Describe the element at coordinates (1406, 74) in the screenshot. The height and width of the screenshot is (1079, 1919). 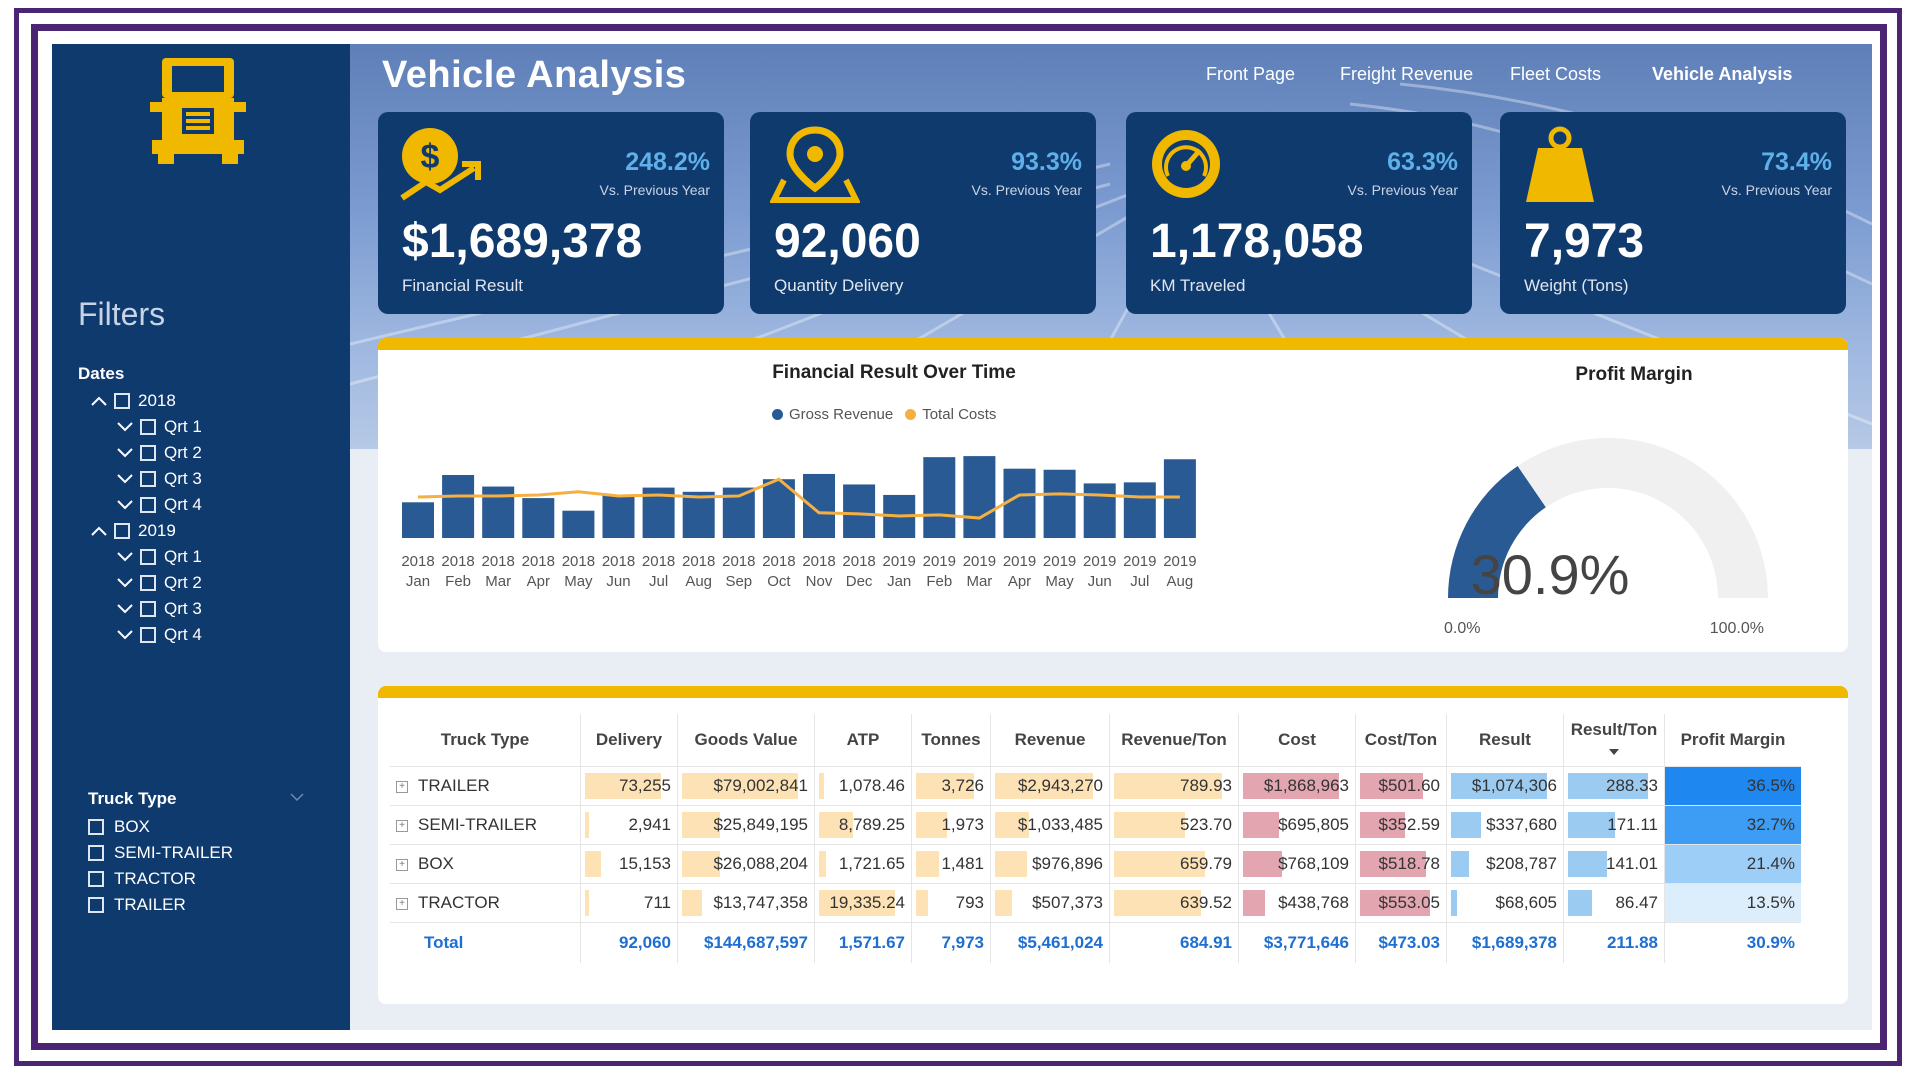
I see `nav-freight-revenue: Freight Revenue` at that location.